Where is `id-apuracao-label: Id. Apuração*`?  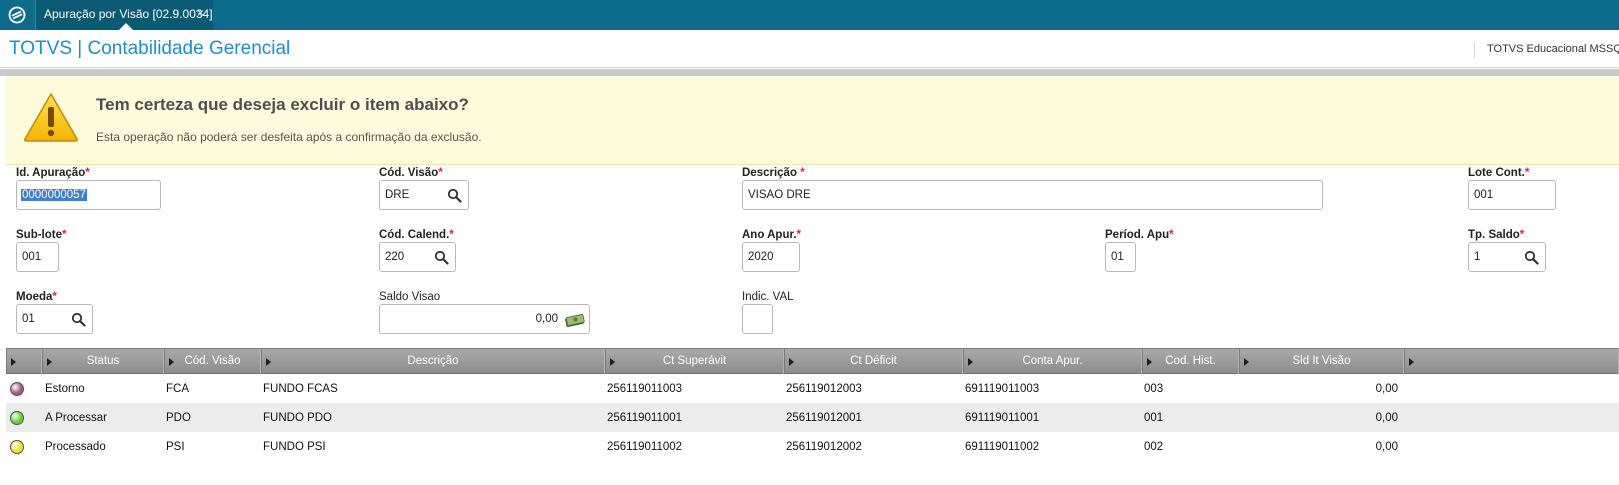
id-apuracao-label: Id. Apuração* is located at coordinates (53, 173).